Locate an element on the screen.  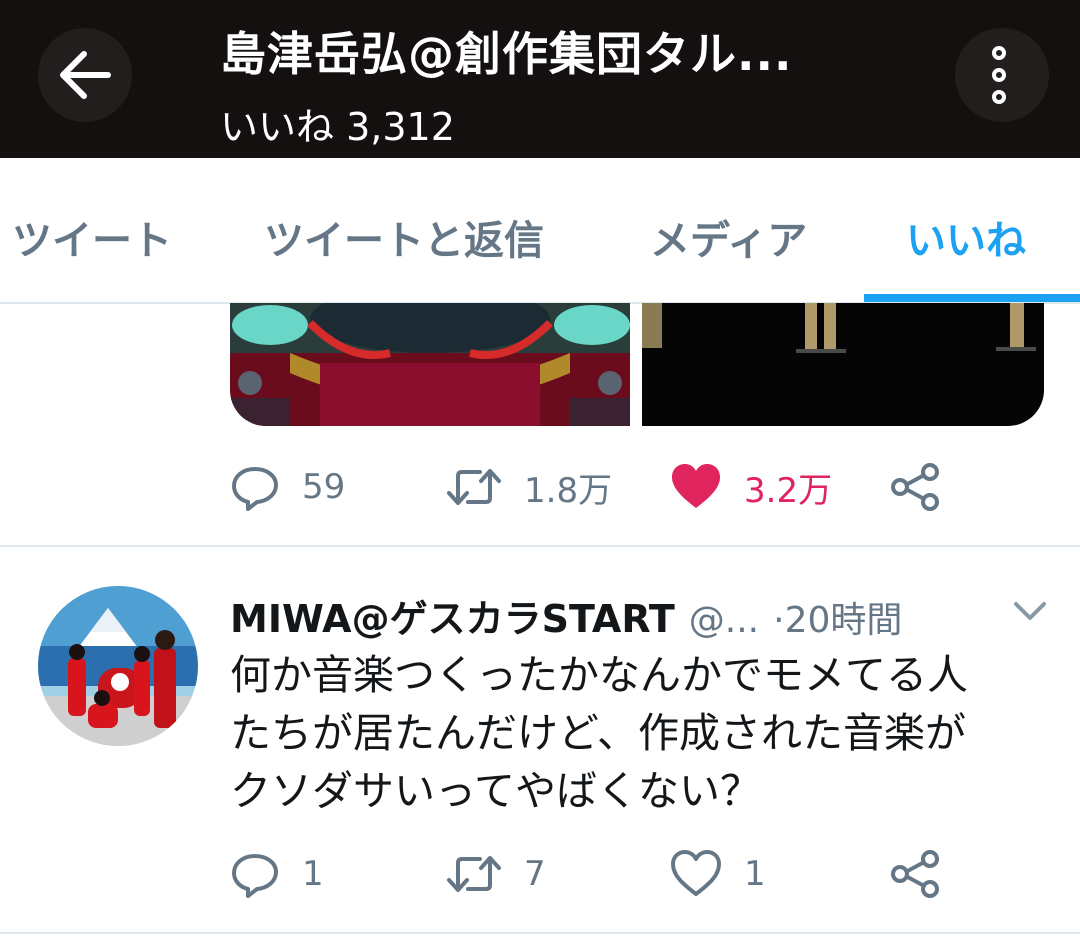
tab-tweets-and-replies: ツイートと返信 is located at coordinates (404, 237).